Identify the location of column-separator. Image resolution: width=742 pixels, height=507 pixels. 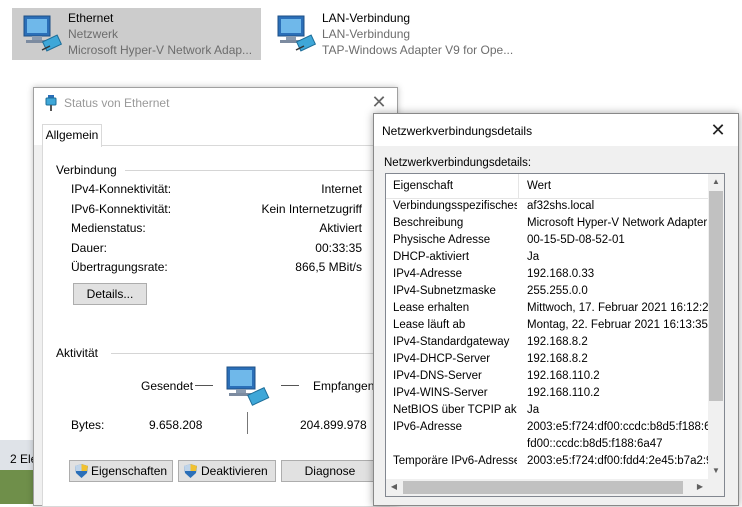
(518, 186).